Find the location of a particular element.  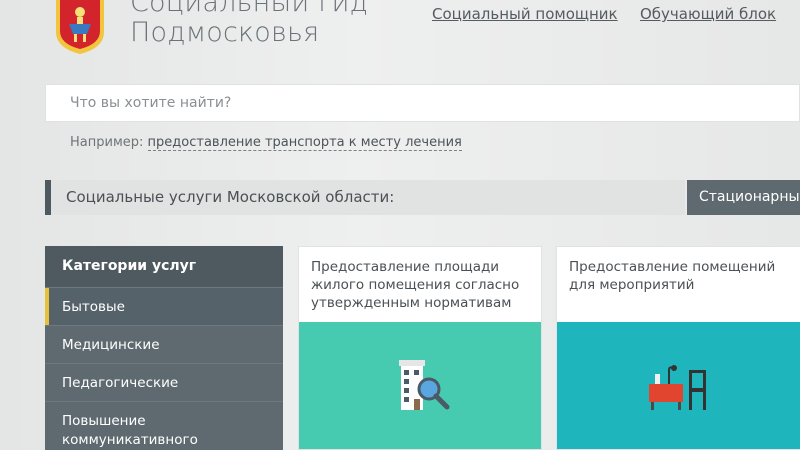

sidebar-item-household: Бытовые is located at coordinates (164, 306).